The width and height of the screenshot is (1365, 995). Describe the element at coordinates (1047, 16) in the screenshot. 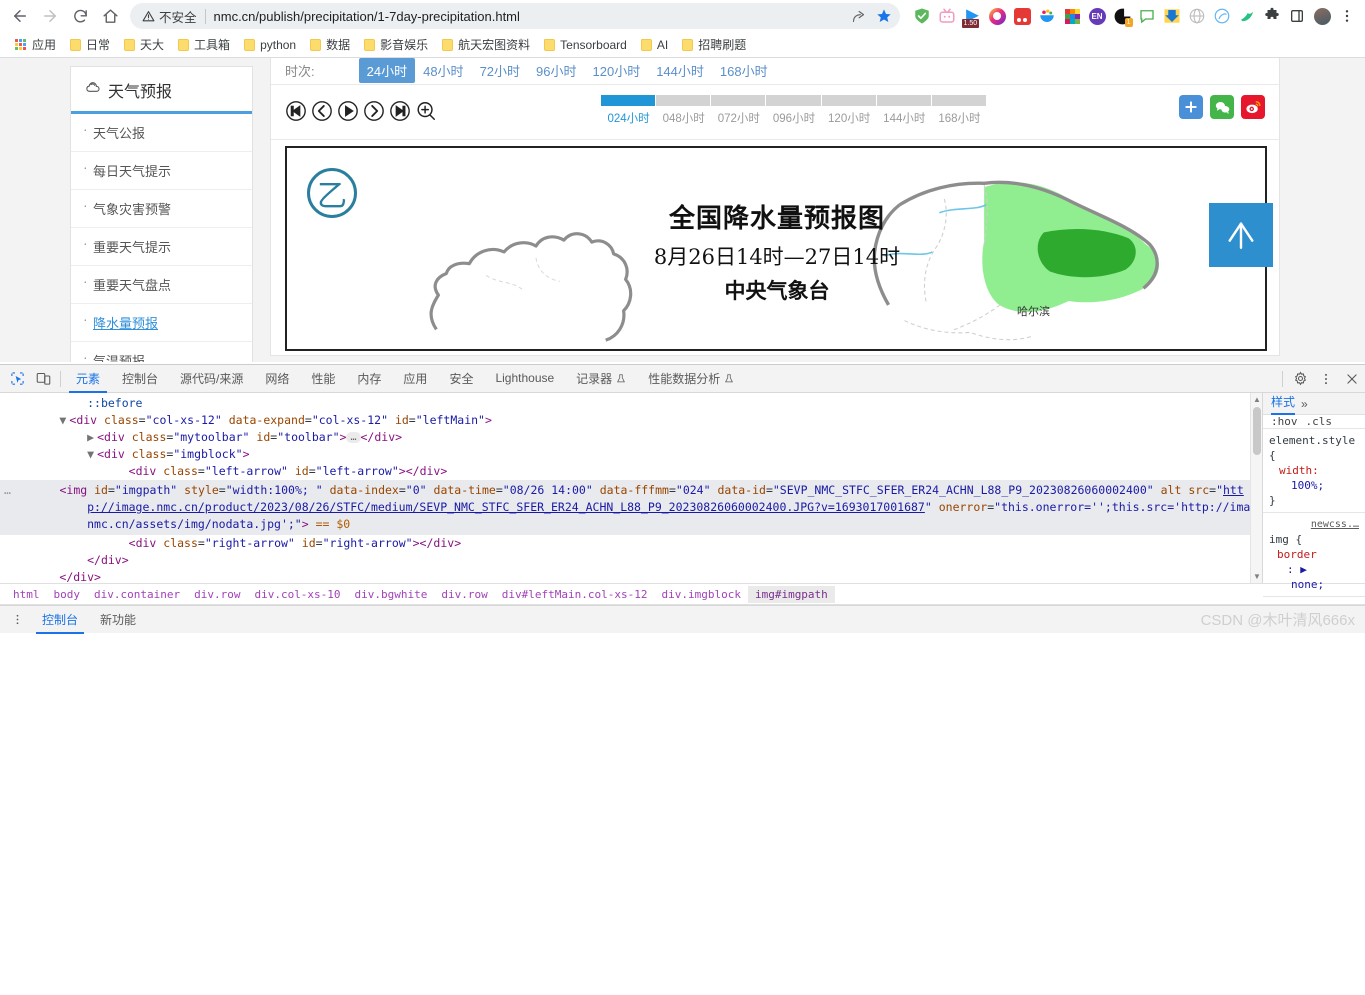

I see `colorful-bowl-extension-icon` at that location.